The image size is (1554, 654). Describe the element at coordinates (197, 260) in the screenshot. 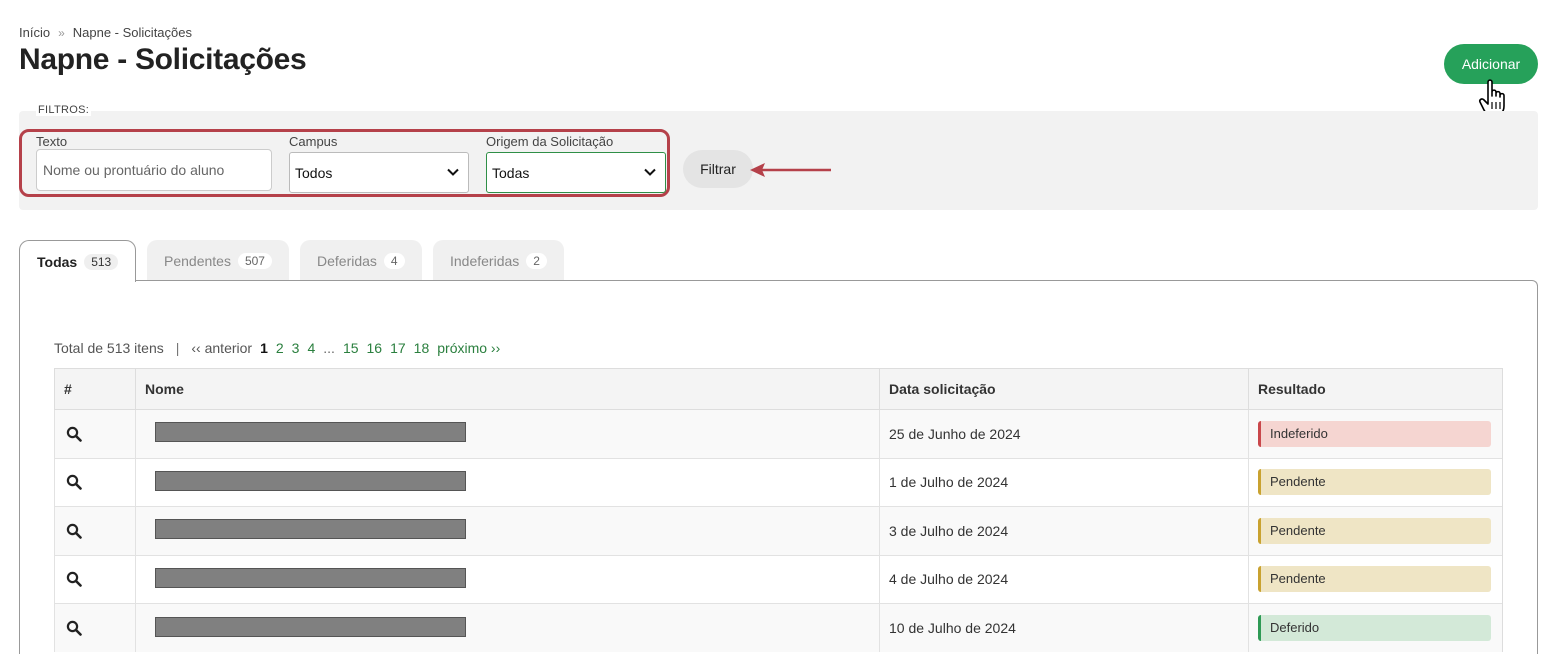

I see `tab-label: Pendentes` at that location.